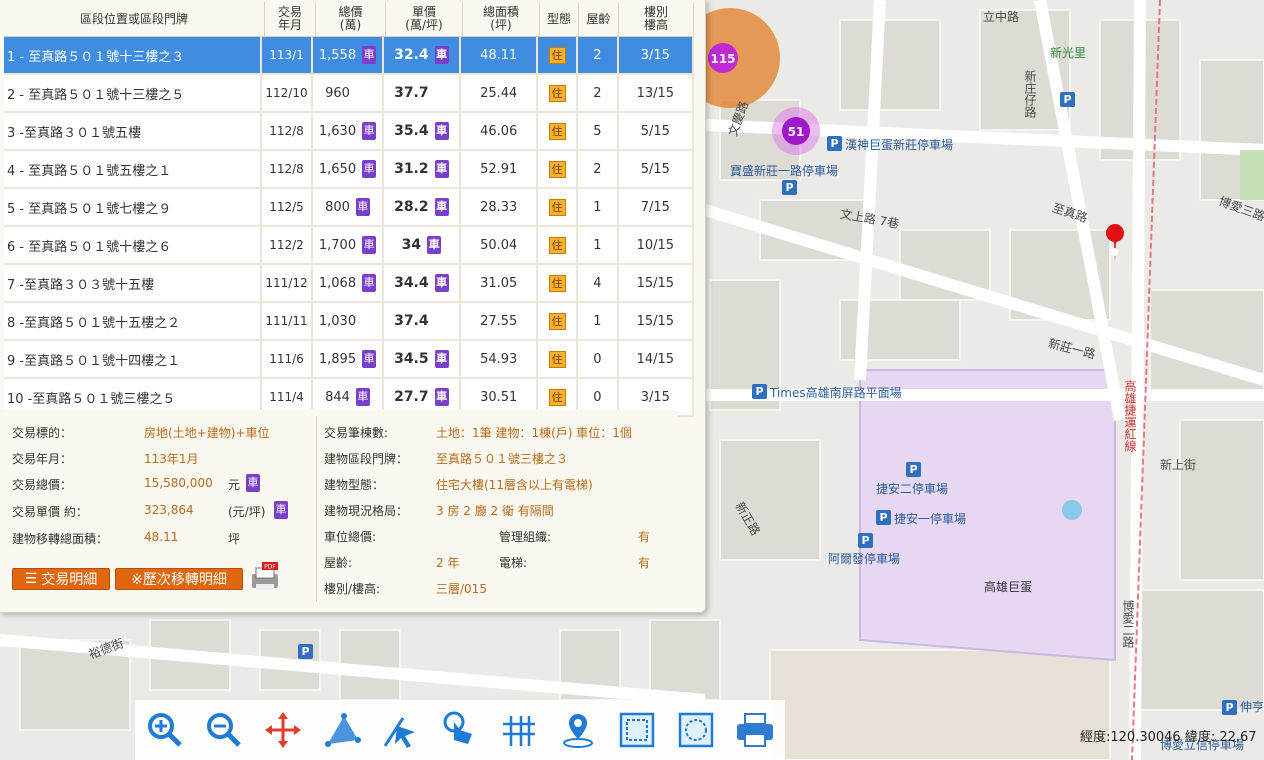 Image resolution: width=1264 pixels, height=760 pixels. Describe the element at coordinates (169, 510) in the screenshot. I see `detail-value: 323,864` at that location.